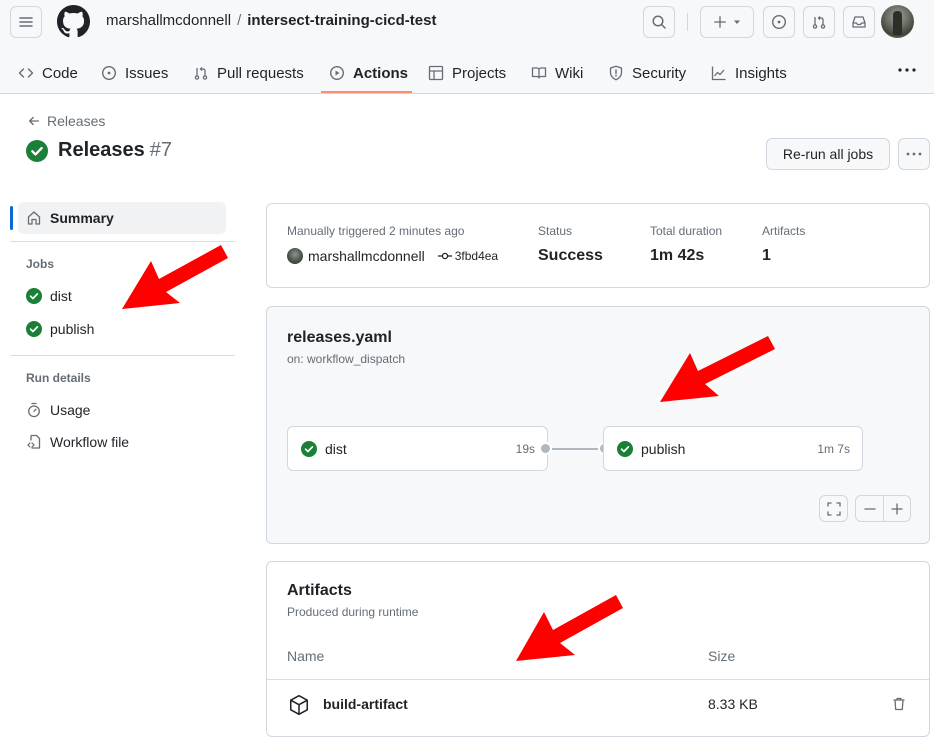 The image size is (934, 742). I want to click on zoom-in-button, so click(896, 508).